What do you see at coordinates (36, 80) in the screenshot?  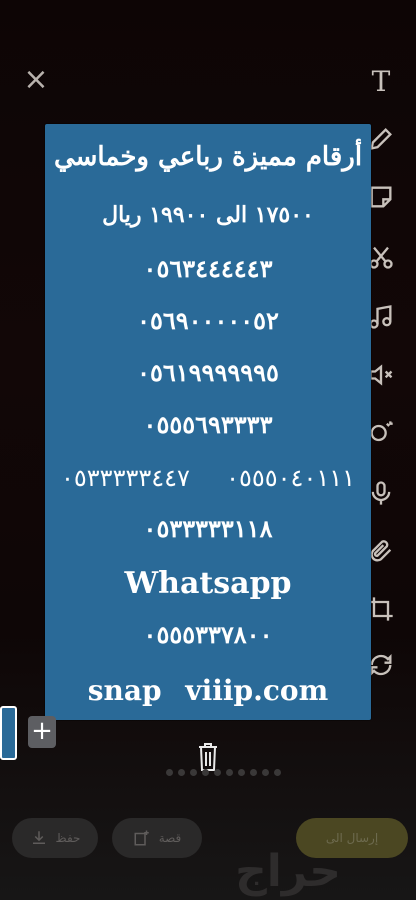 I see `close-icon: ×` at bounding box center [36, 80].